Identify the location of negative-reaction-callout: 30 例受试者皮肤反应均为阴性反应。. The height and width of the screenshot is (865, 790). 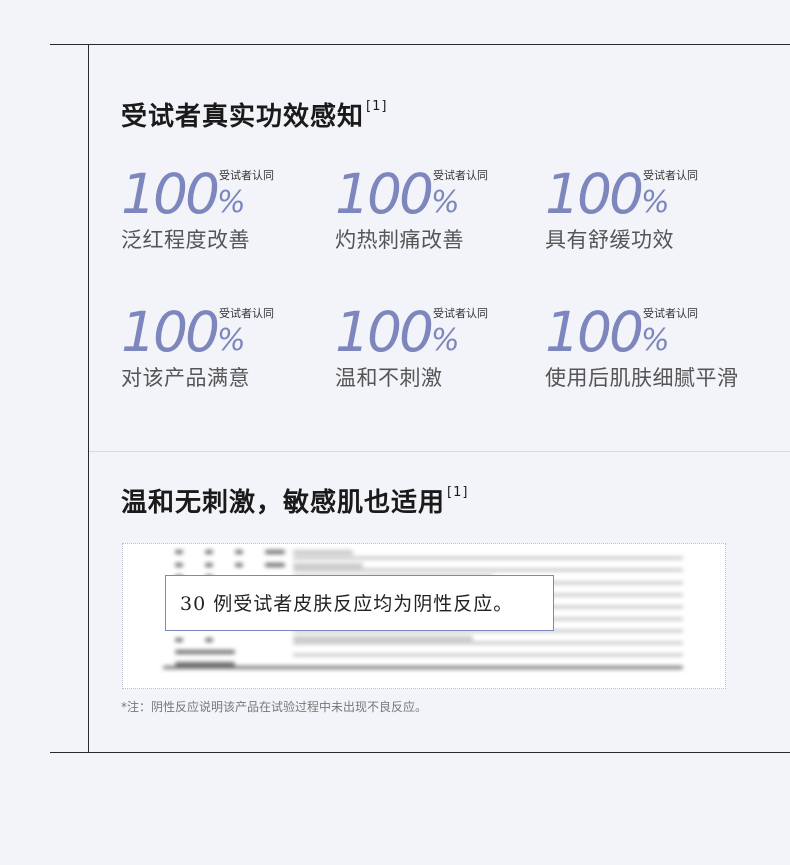
(359, 603).